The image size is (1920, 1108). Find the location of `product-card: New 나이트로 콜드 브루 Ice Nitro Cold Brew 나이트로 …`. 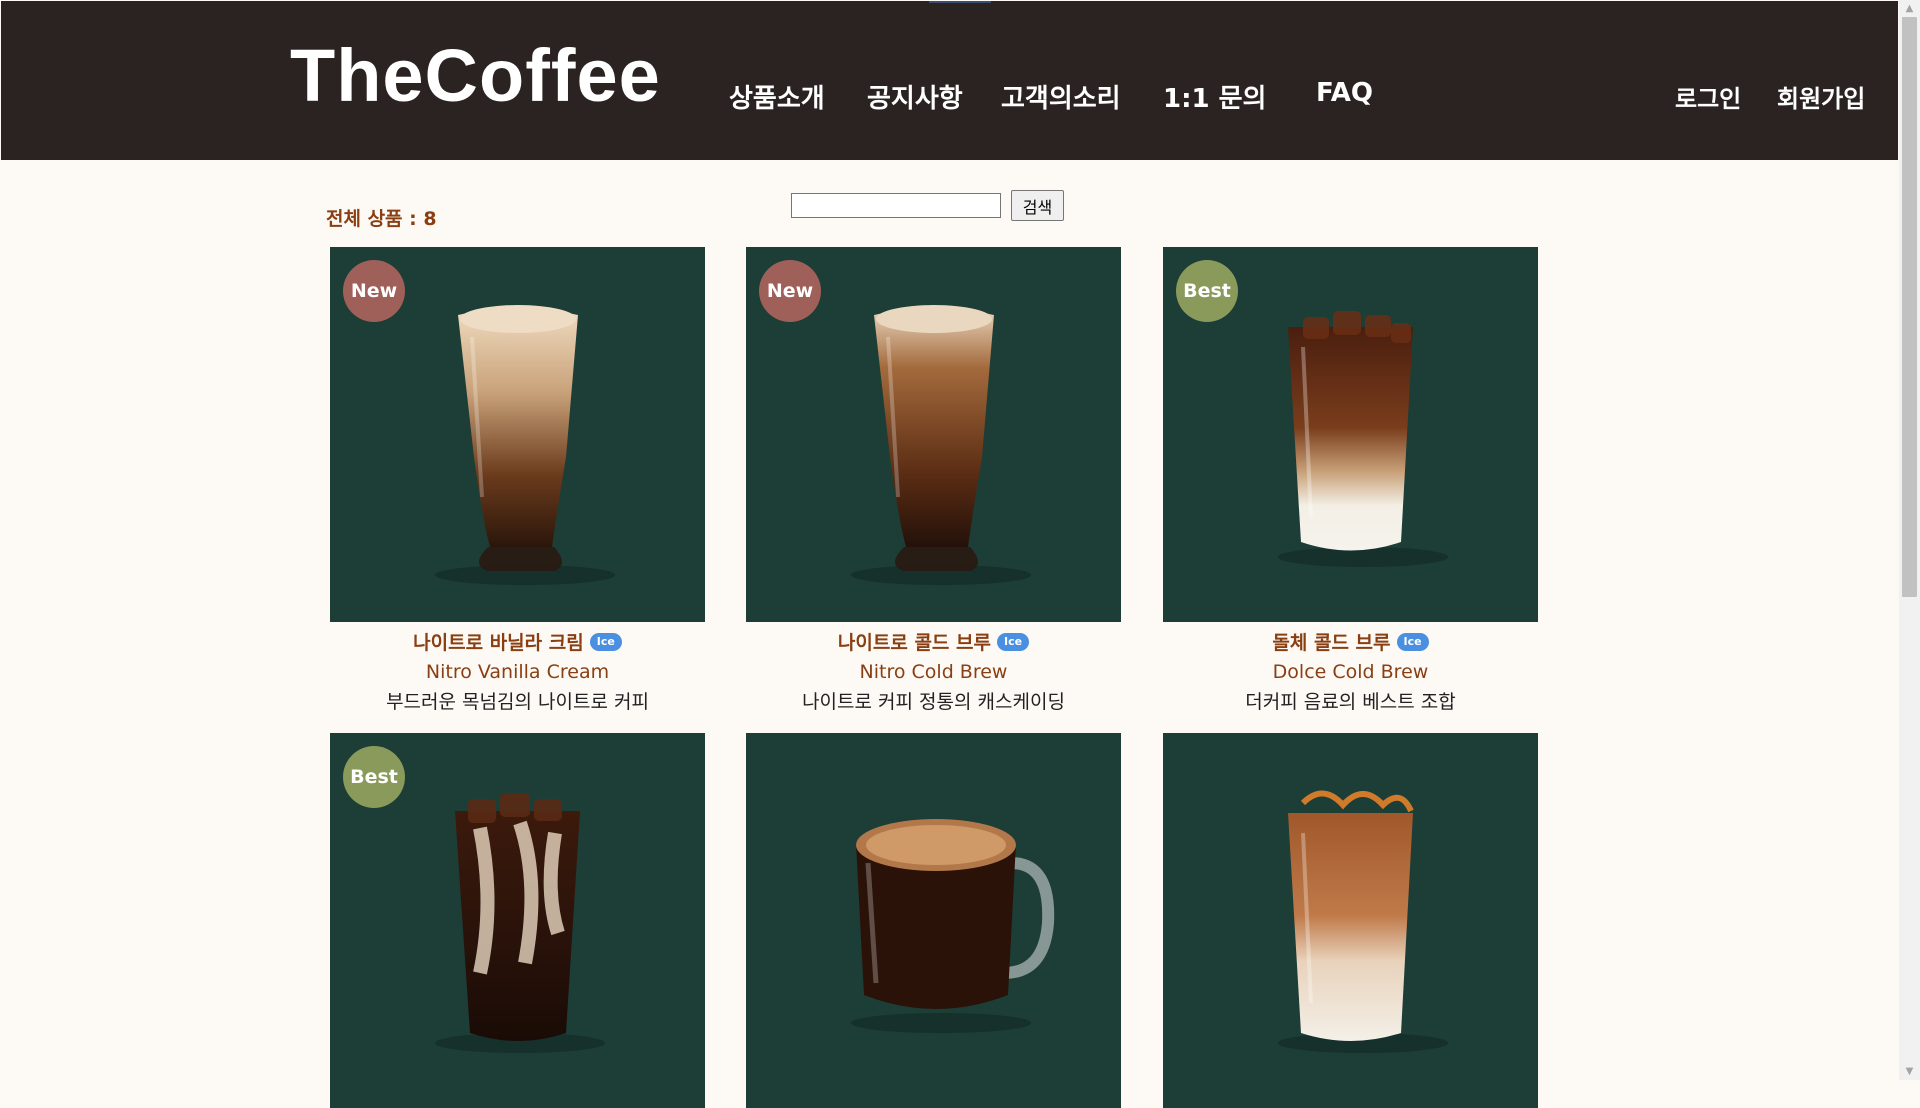

product-card: New 나이트로 콜드 브루 Ice Nitro Cold Brew 나이트로 … is located at coordinates (933, 480).